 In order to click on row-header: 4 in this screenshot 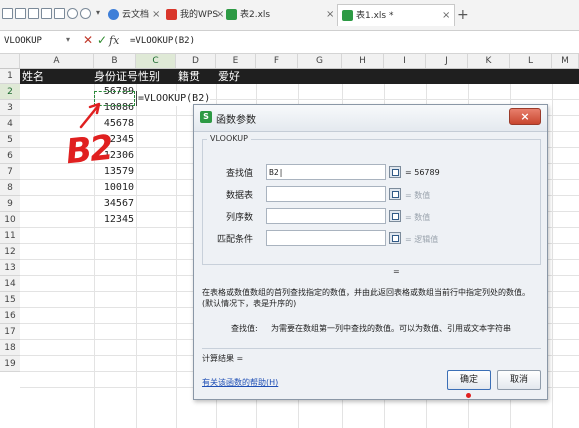, I will do `click(10, 124)`.